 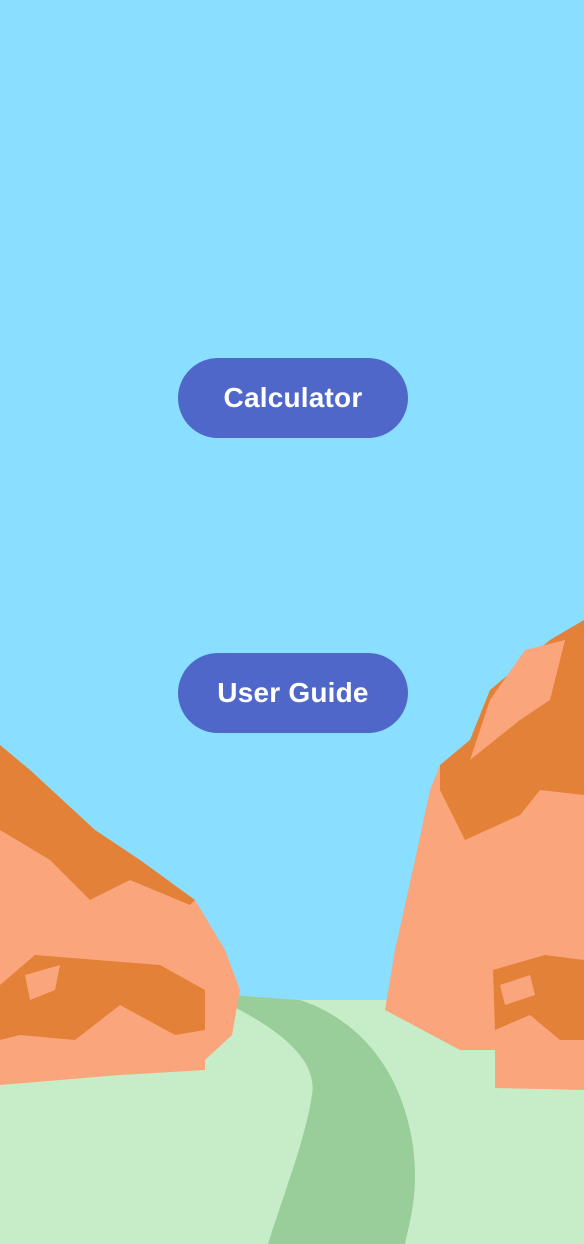 I want to click on user-guide-button: User Guide, so click(x=293, y=693).